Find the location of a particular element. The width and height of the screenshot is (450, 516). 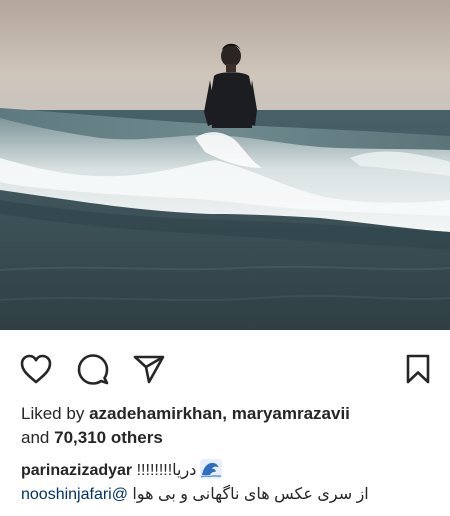

liked-by-label: Liked by is located at coordinates (53, 413).